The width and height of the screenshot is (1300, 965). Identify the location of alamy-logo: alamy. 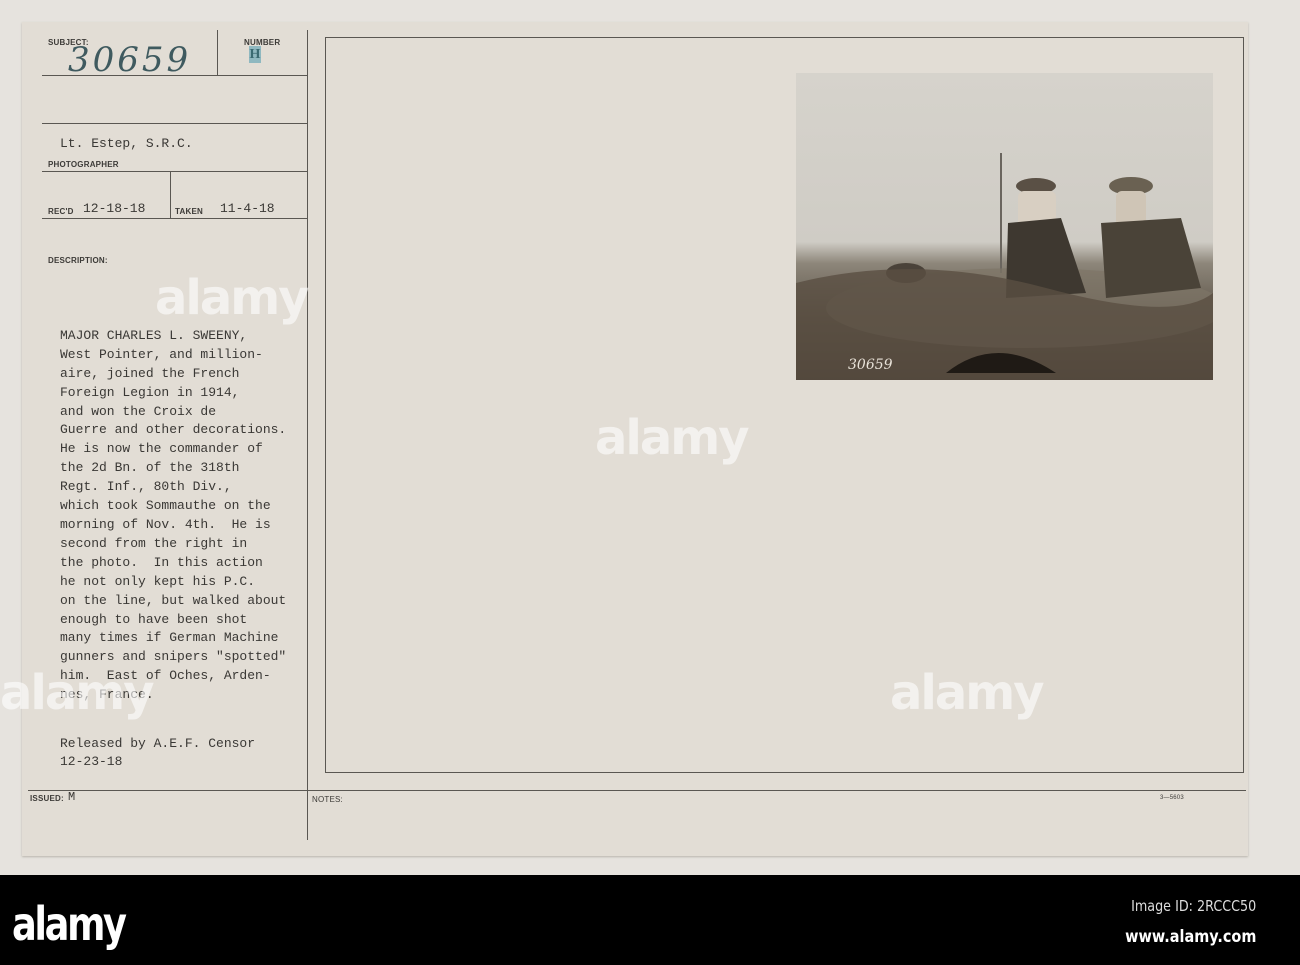
(69, 924).